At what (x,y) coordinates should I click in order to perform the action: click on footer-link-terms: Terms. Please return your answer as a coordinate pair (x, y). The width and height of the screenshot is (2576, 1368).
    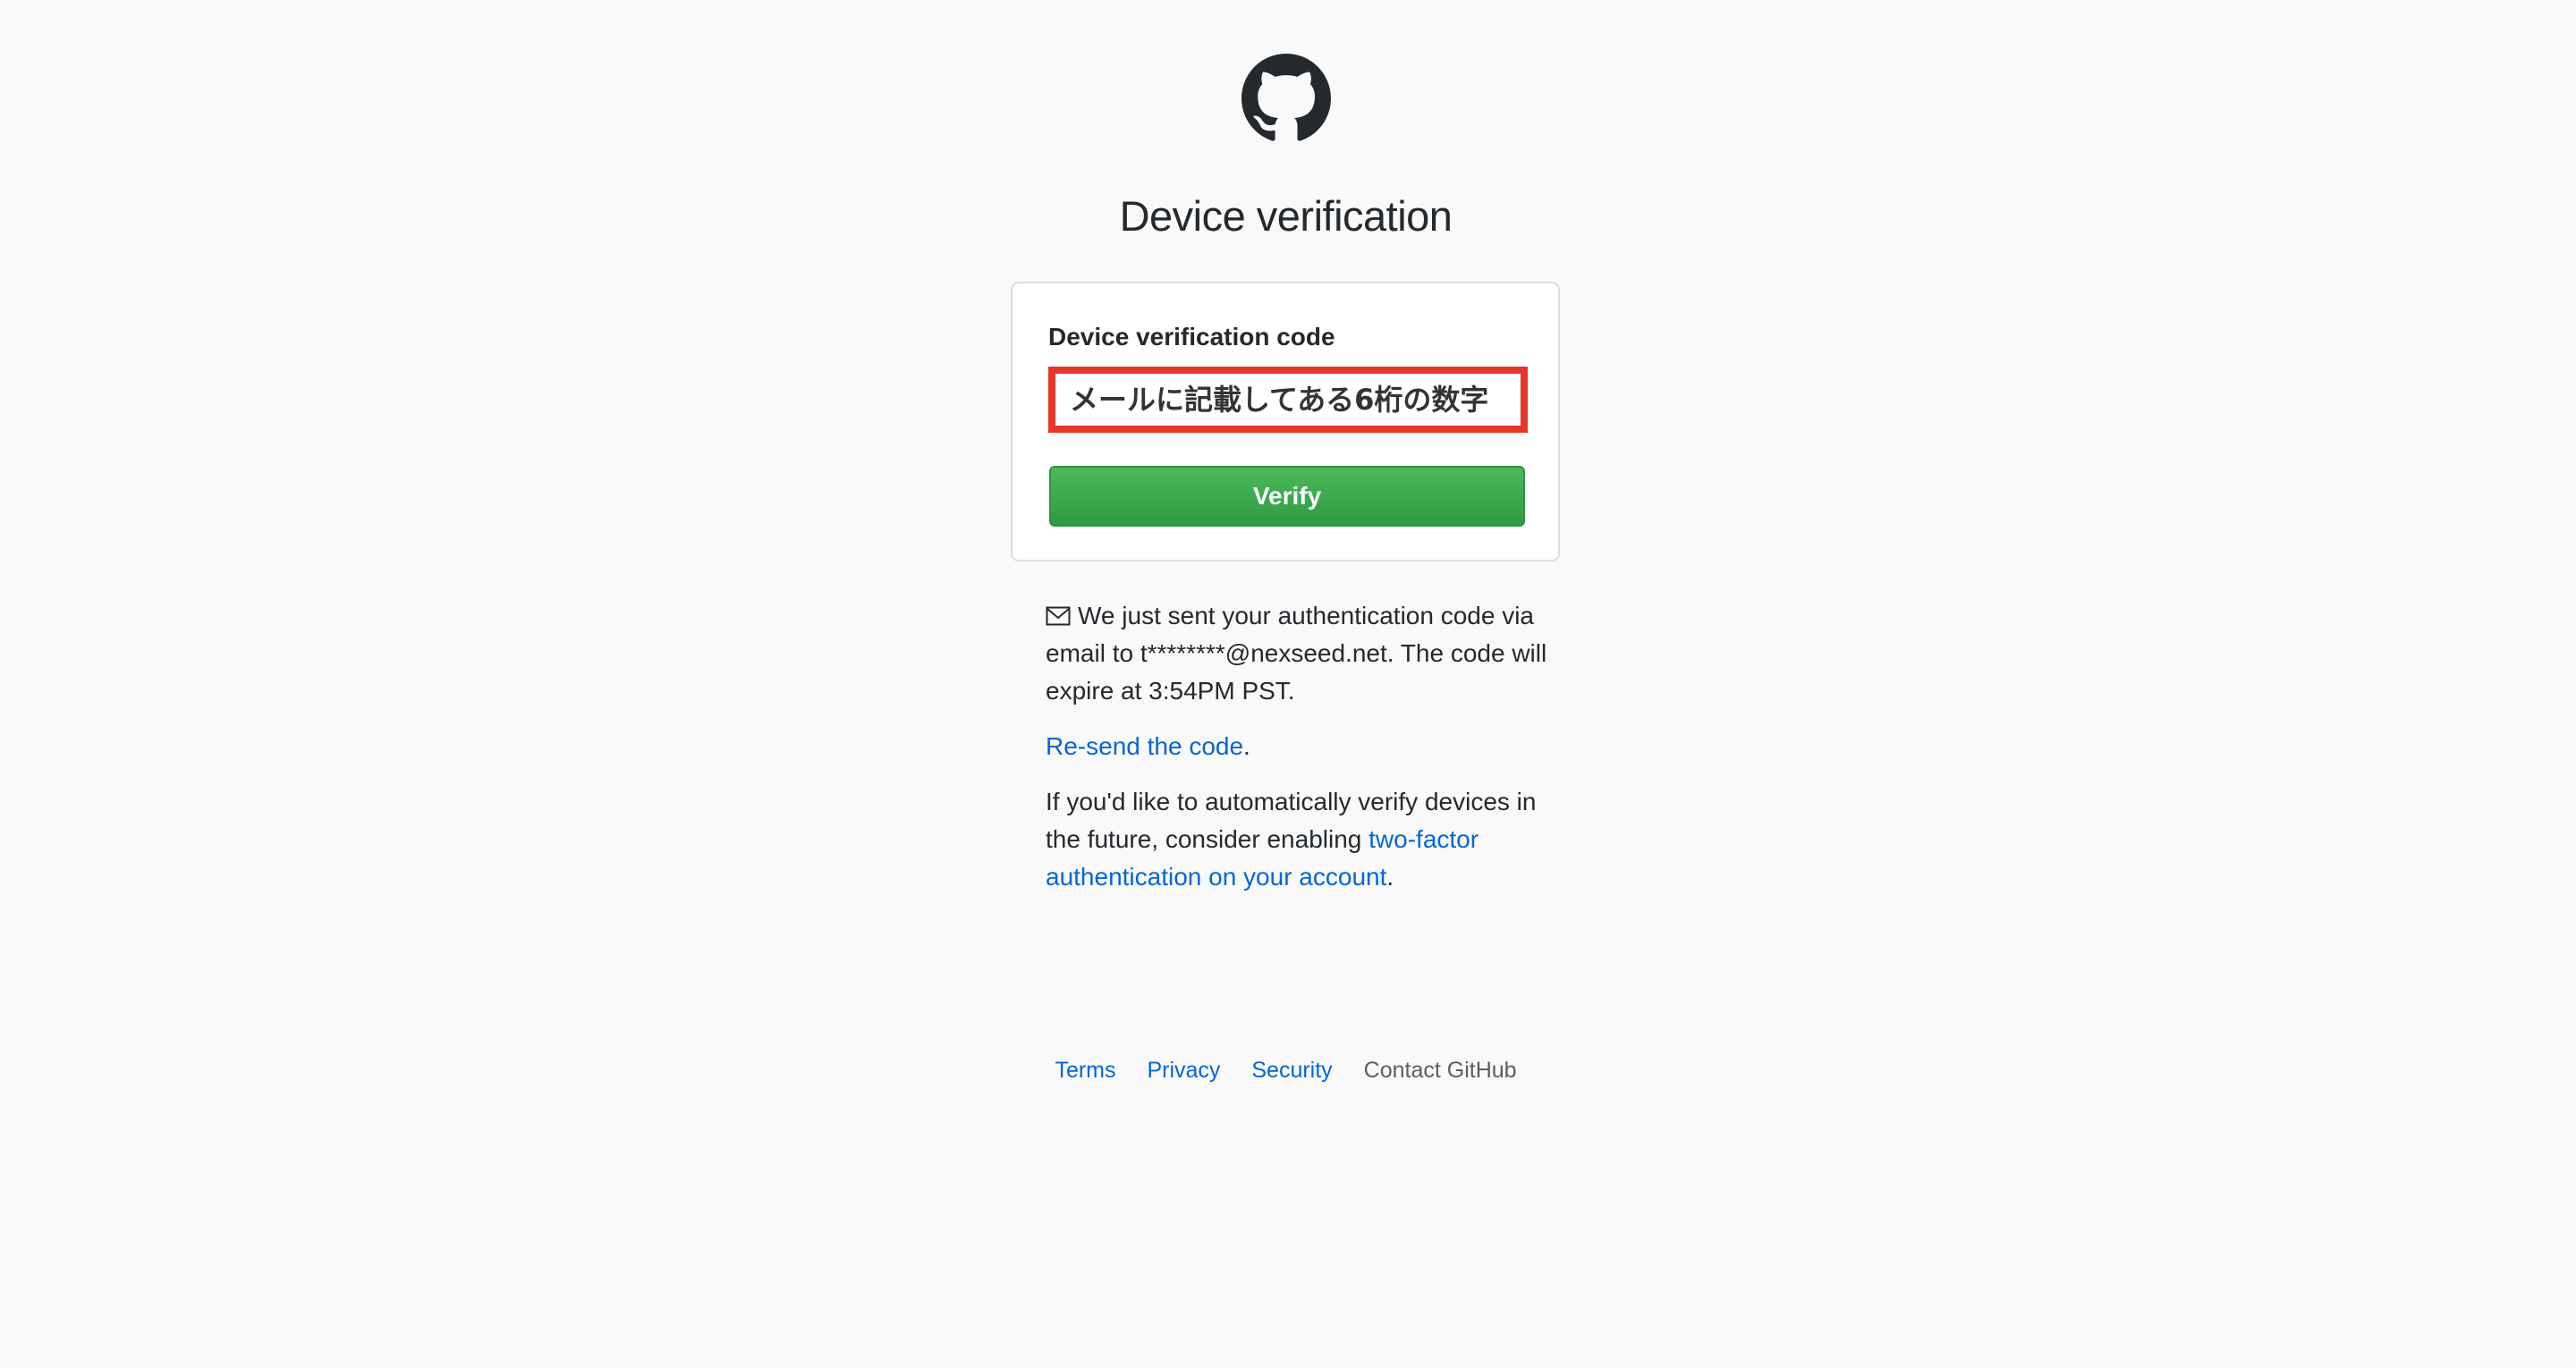
    Looking at the image, I should click on (1085, 1071).